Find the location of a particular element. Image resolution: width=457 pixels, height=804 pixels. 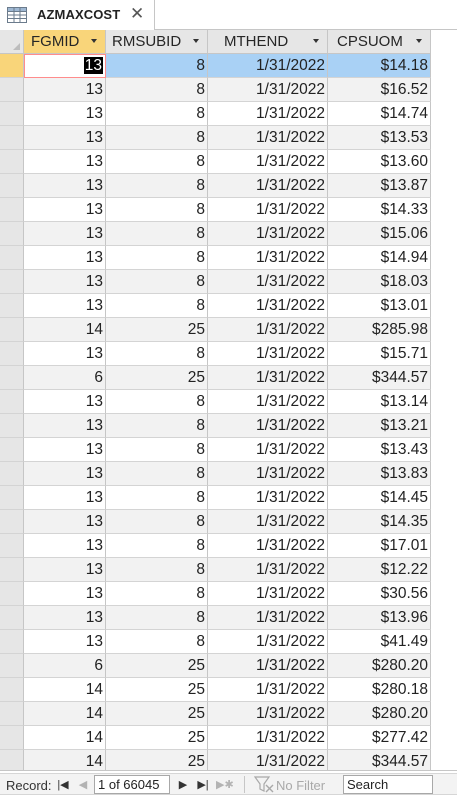

table-row: 13 8 1/31/2022 $13.53 is located at coordinates (228, 138).